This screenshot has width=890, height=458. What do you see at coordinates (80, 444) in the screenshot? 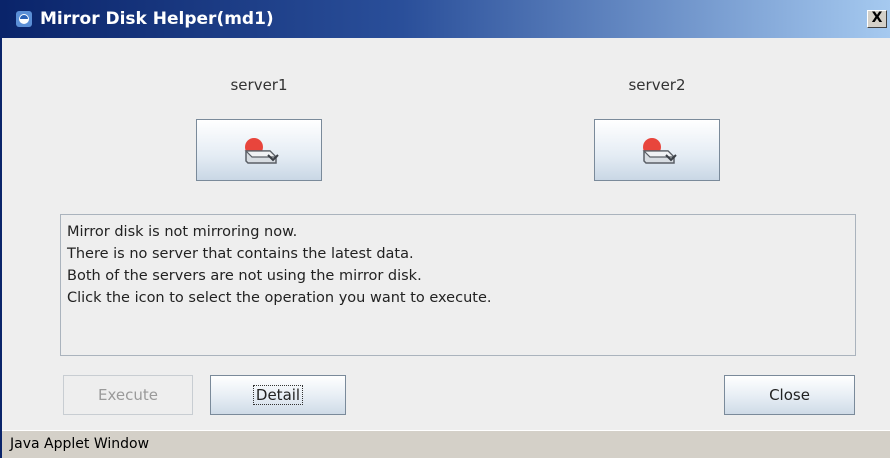
I see `status-text: Java Applet Window` at bounding box center [80, 444].